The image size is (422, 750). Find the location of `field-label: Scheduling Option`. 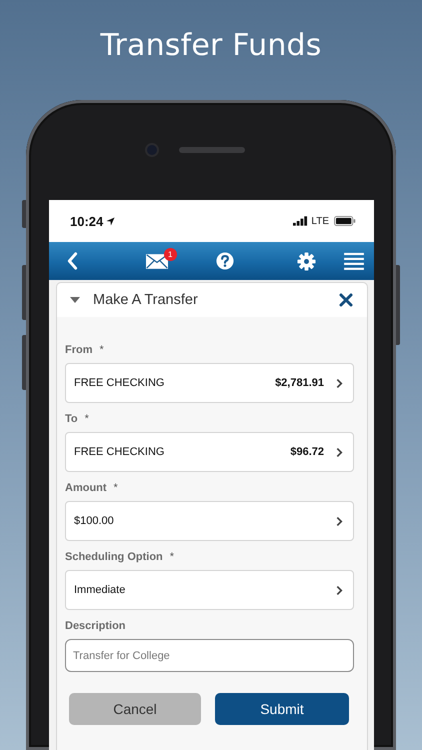

field-label: Scheduling Option is located at coordinates (114, 557).